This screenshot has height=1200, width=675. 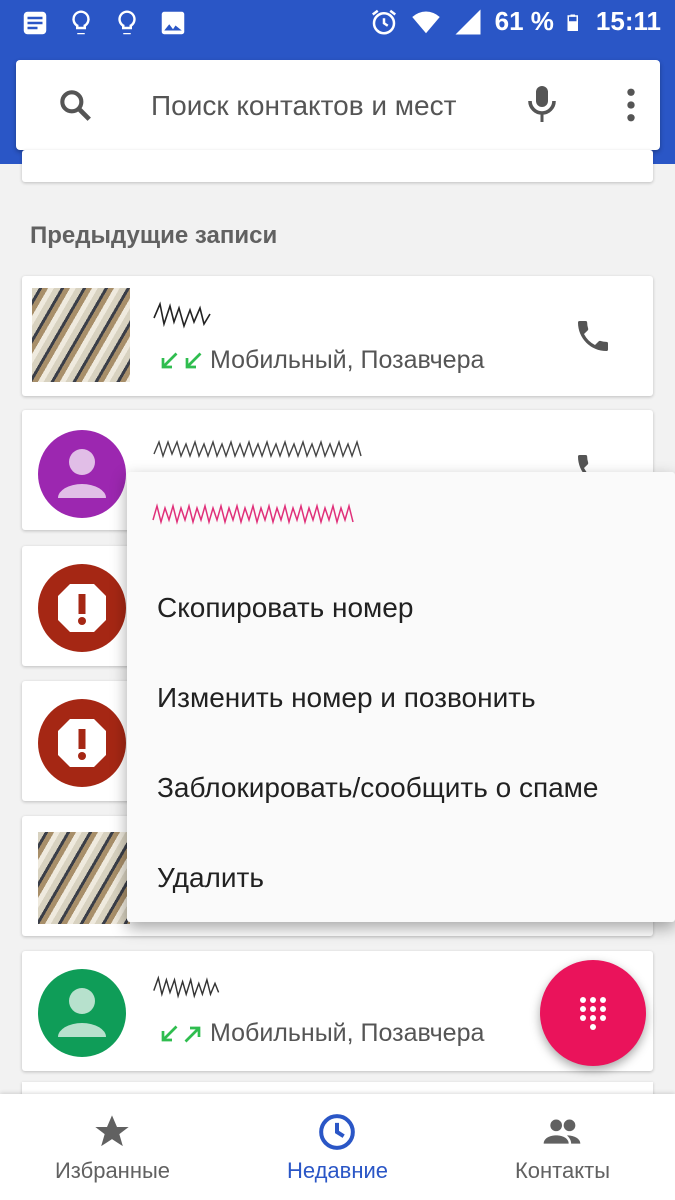 I want to click on search-icon, so click(x=75, y=105).